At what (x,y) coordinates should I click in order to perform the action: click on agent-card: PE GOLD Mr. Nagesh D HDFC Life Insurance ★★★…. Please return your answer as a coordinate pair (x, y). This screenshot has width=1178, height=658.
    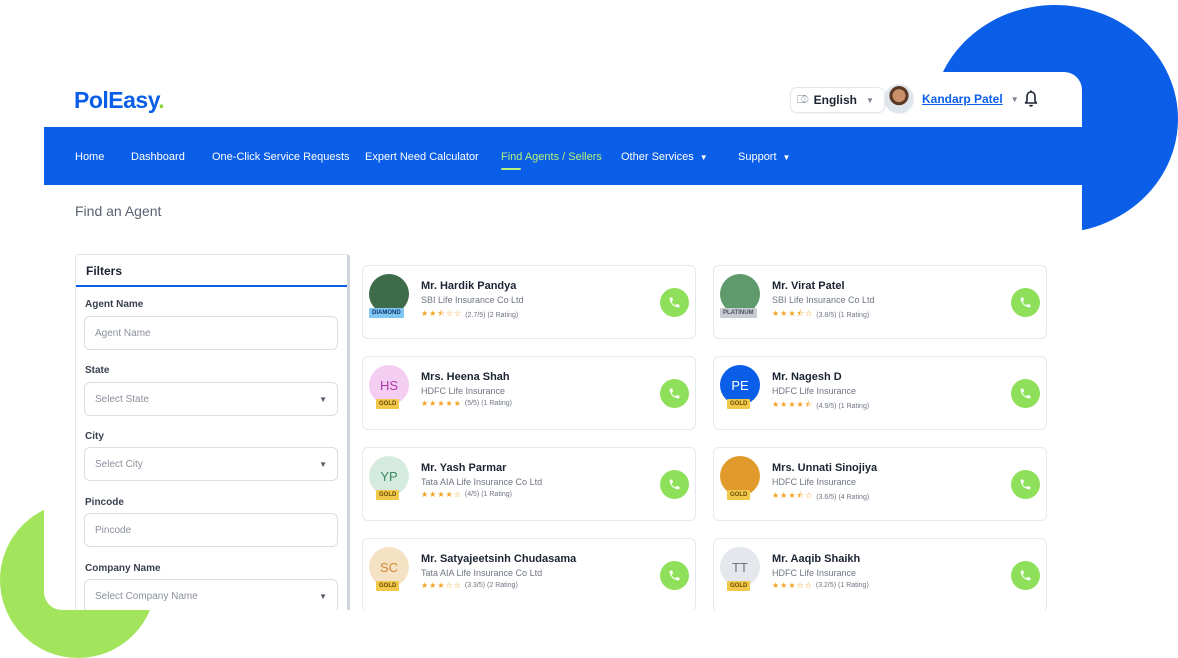
    Looking at the image, I should click on (880, 393).